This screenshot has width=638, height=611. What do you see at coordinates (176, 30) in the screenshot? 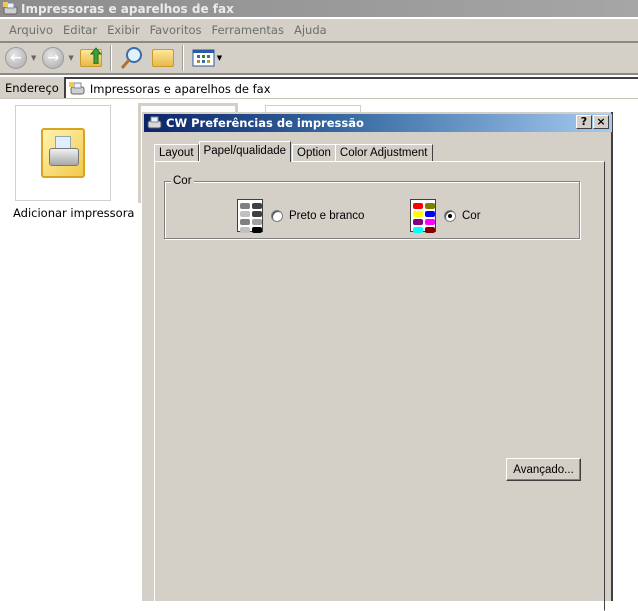
I see `menu-favoritos: Favoritos` at bounding box center [176, 30].